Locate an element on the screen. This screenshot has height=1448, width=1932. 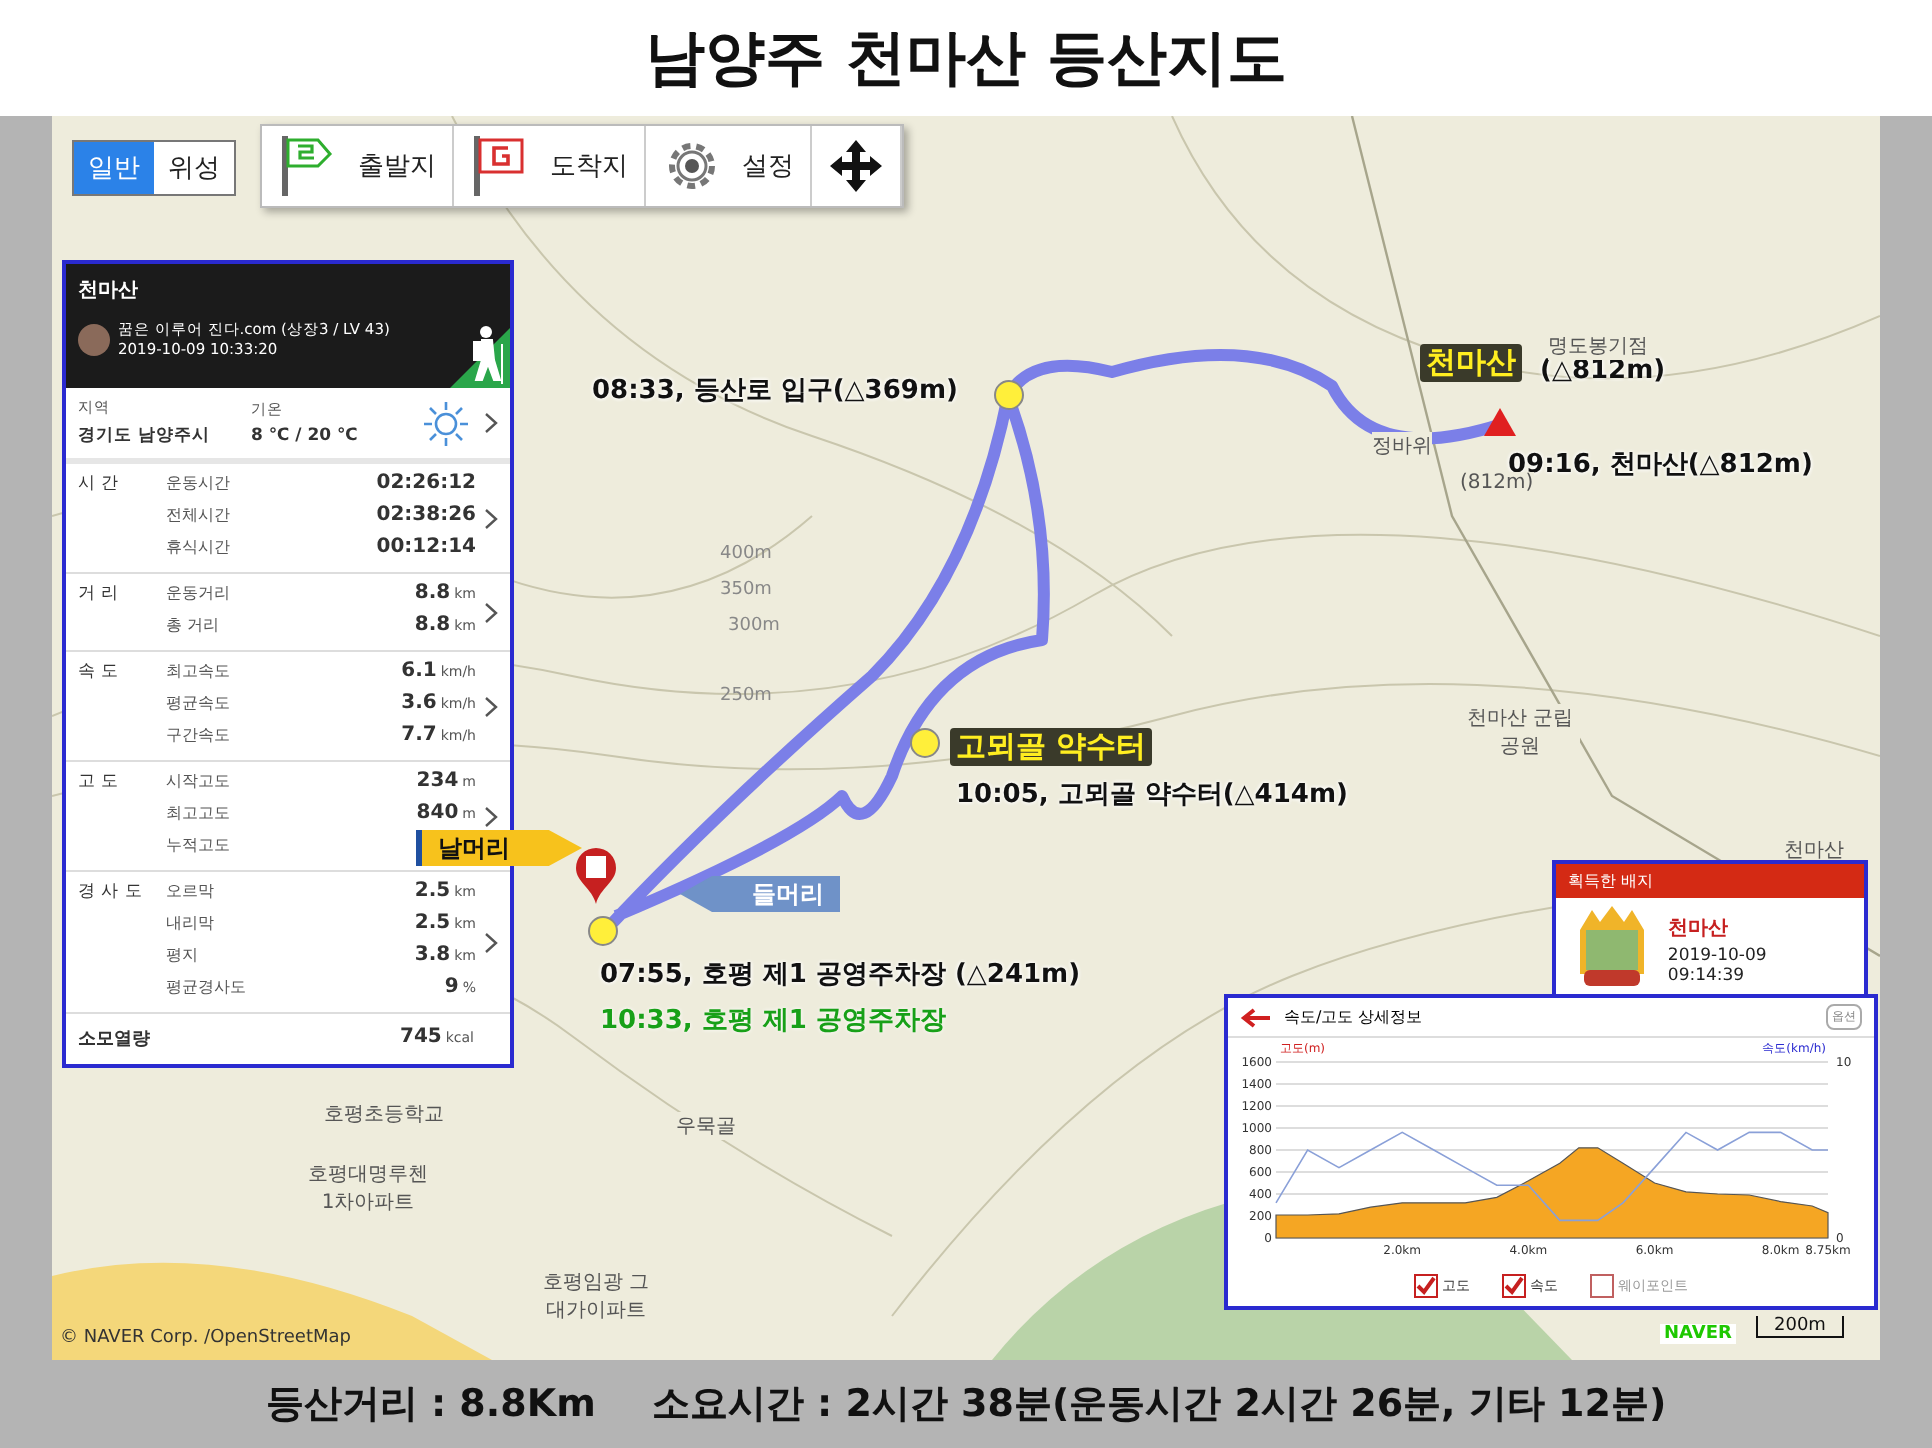
stat-value: 00:12:14 is located at coordinates (426, 547).